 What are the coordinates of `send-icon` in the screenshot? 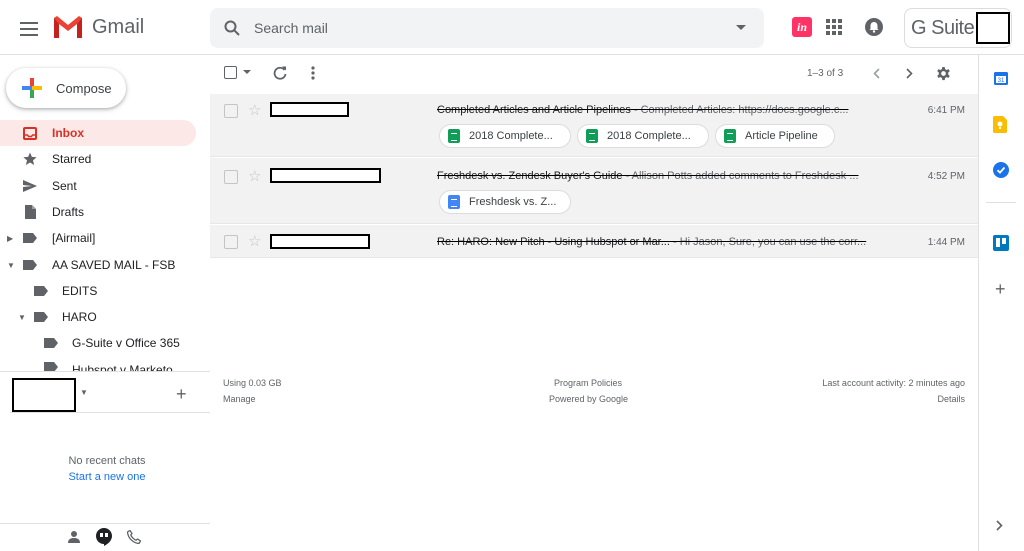 It's located at (30, 186).